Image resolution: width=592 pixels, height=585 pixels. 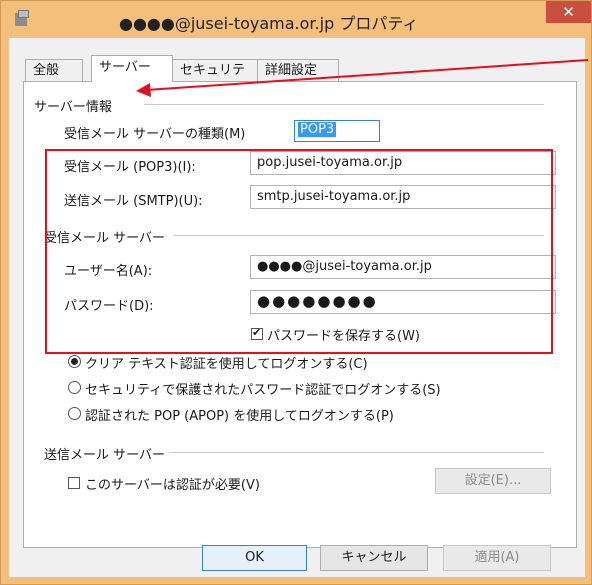 I want to click on tab-general: 全般, so click(x=54, y=70).